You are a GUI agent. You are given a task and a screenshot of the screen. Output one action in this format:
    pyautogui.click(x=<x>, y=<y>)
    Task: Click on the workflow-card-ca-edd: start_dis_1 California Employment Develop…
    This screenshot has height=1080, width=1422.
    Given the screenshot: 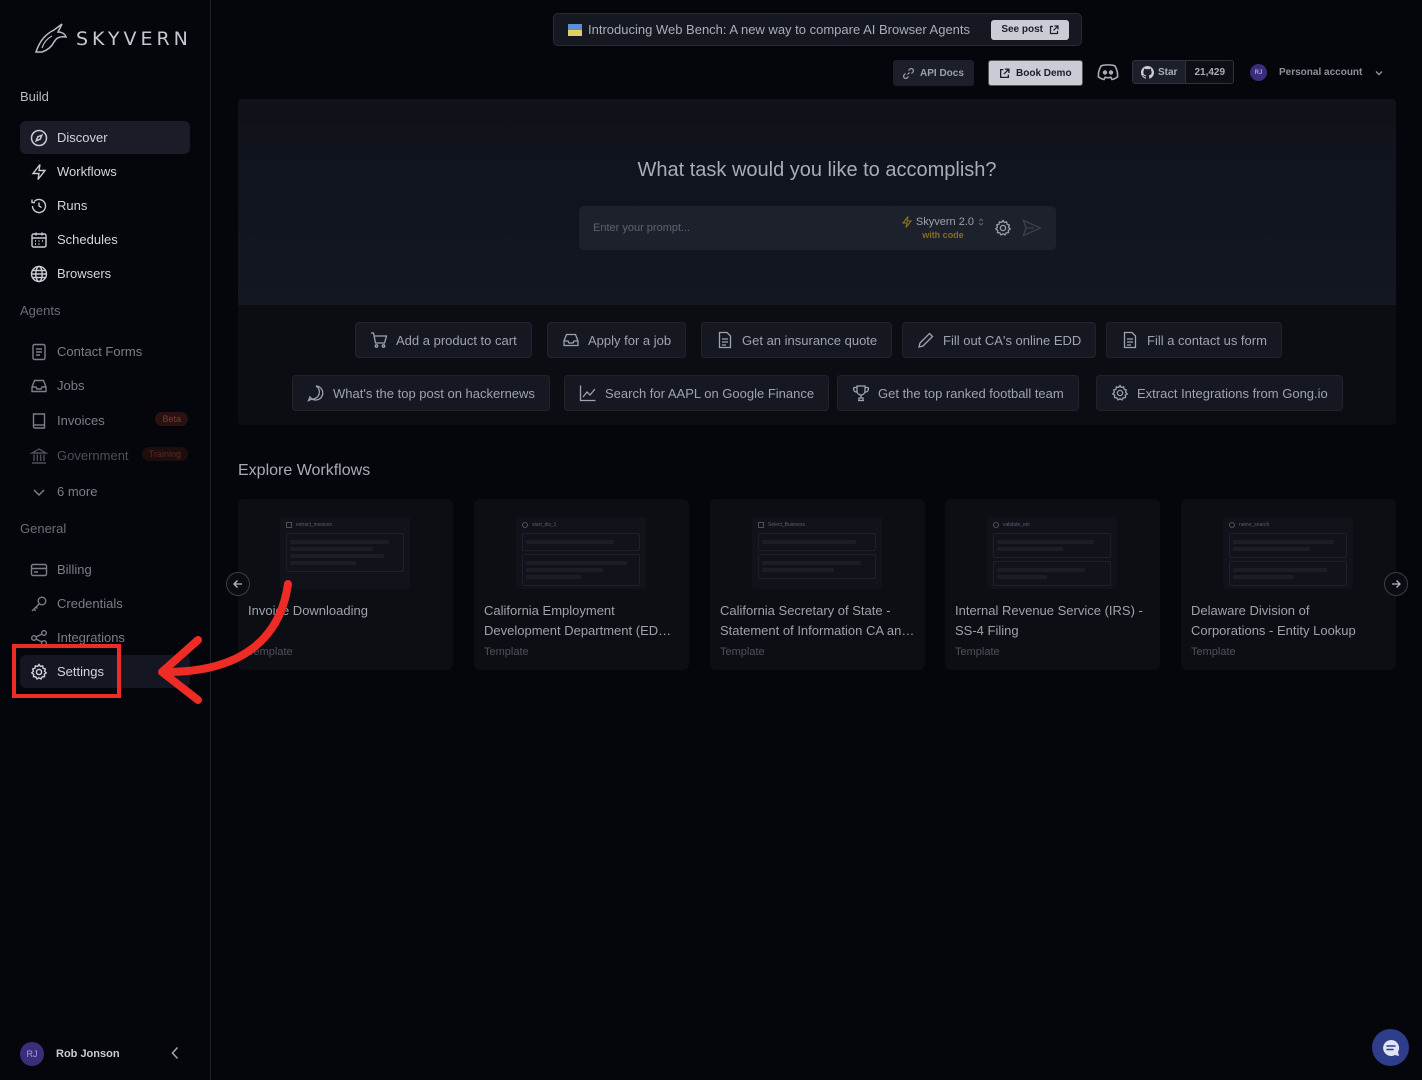 What is the action you would take?
    pyautogui.click(x=581, y=584)
    